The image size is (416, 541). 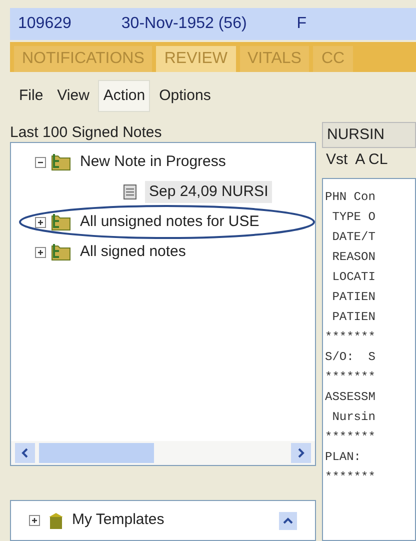 What do you see at coordinates (353, 217) in the screenshot?
I see `note-line: TYPE O` at bounding box center [353, 217].